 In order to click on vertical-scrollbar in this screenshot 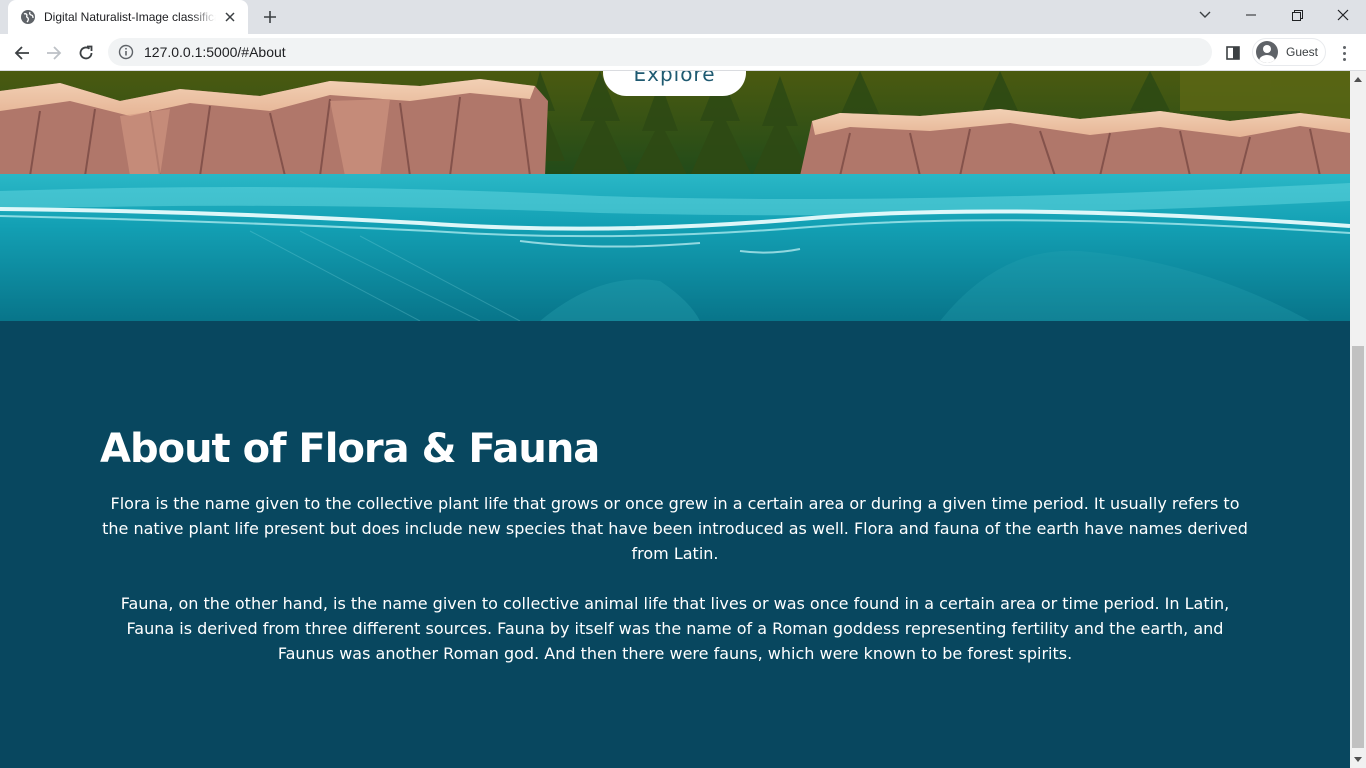, I will do `click(1358, 419)`.